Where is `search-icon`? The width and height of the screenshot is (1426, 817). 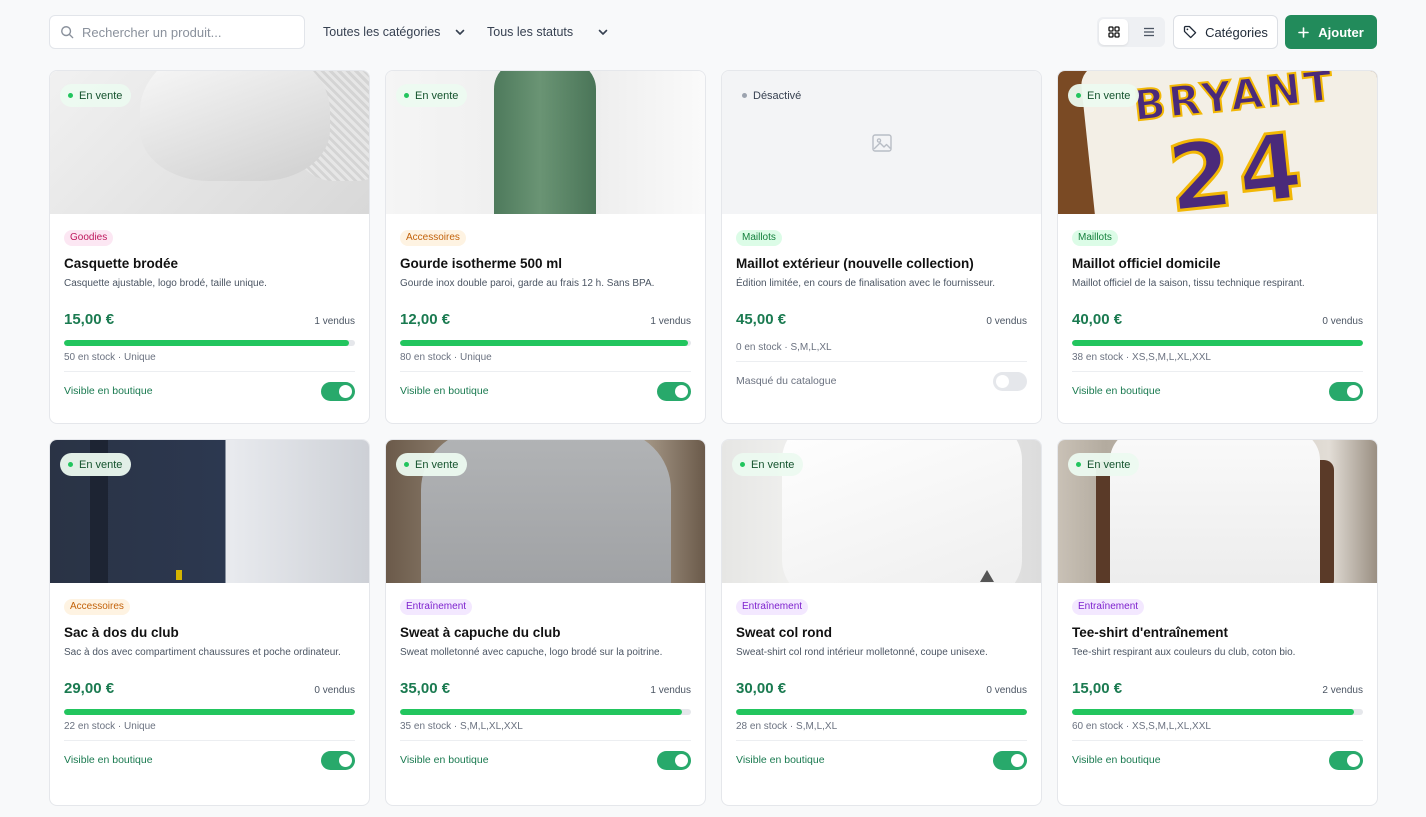 search-icon is located at coordinates (67, 32).